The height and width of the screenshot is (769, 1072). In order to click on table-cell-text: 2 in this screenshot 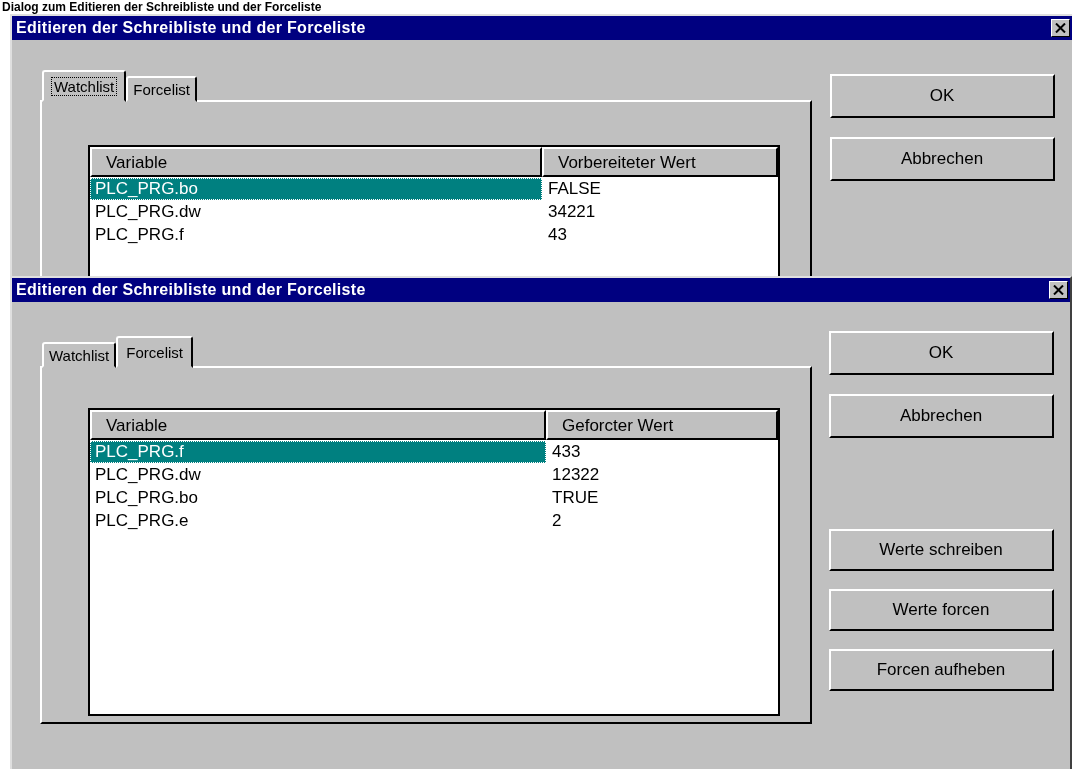, I will do `click(557, 521)`.